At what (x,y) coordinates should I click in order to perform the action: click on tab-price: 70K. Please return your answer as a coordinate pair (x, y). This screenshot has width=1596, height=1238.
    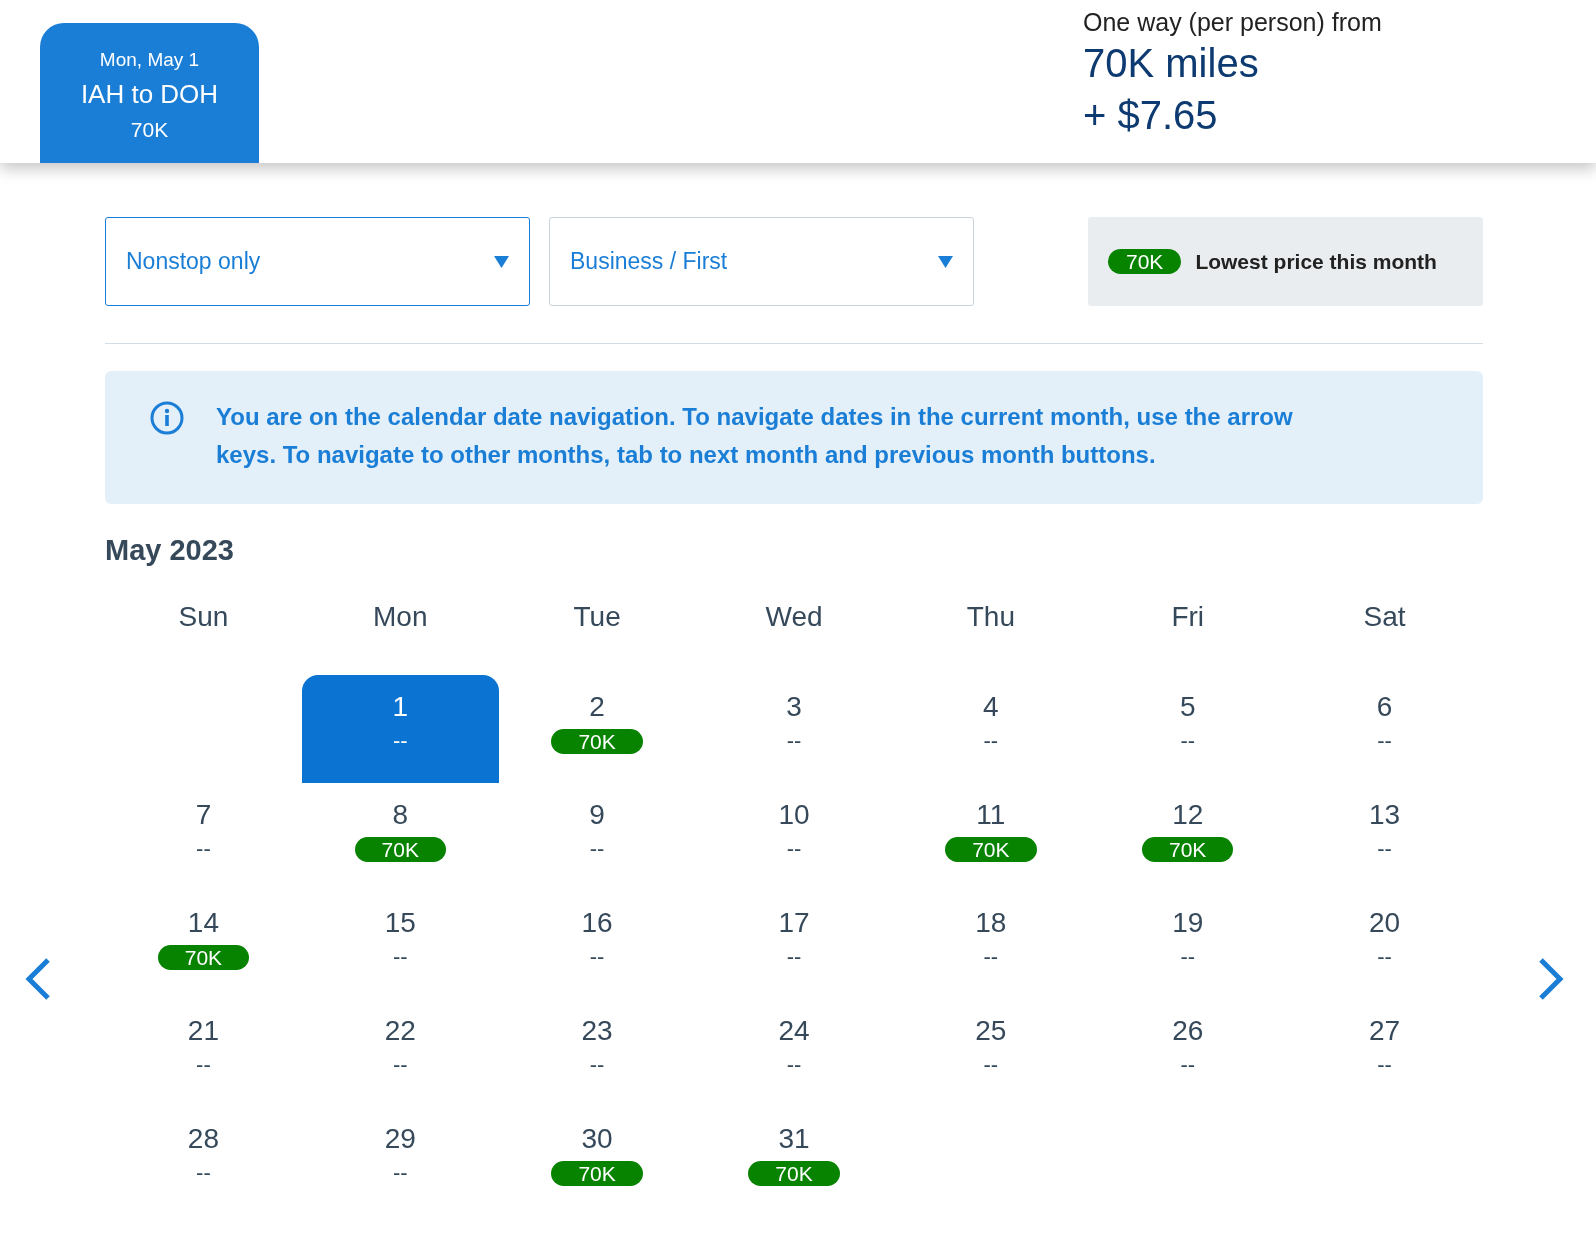
    Looking at the image, I should click on (149, 129).